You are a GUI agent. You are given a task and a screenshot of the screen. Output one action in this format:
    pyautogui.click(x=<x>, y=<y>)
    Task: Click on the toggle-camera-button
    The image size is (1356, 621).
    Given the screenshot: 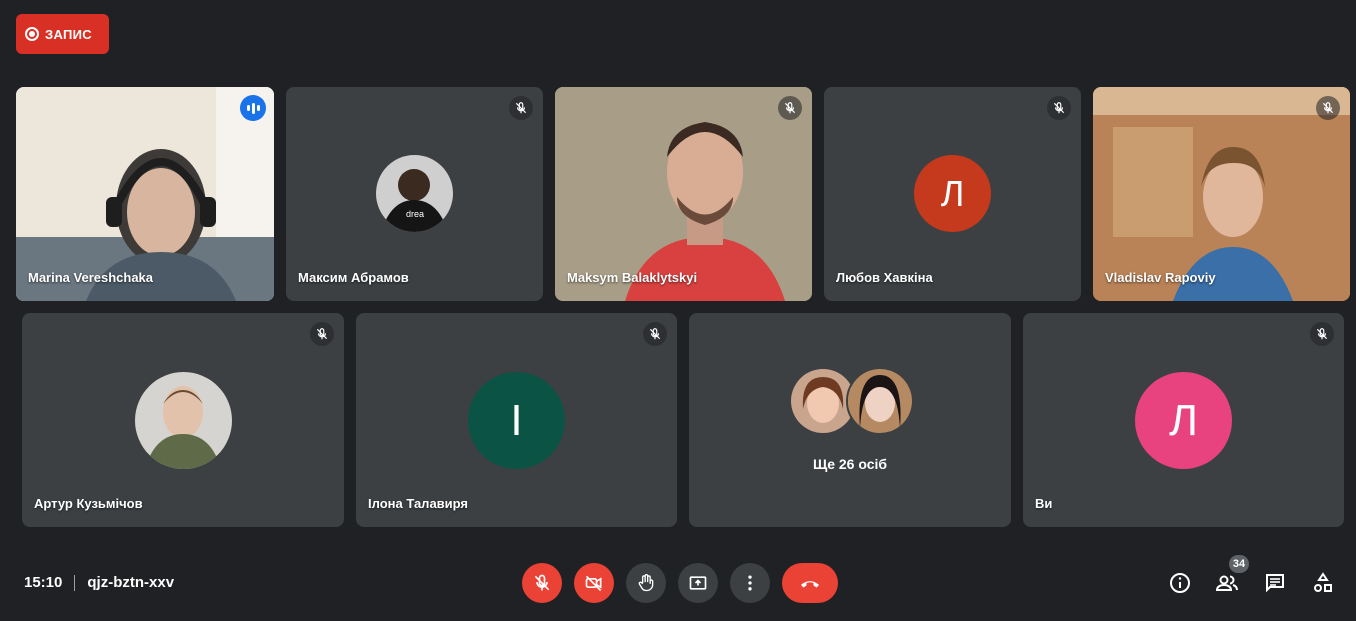 What is the action you would take?
    pyautogui.click(x=594, y=583)
    